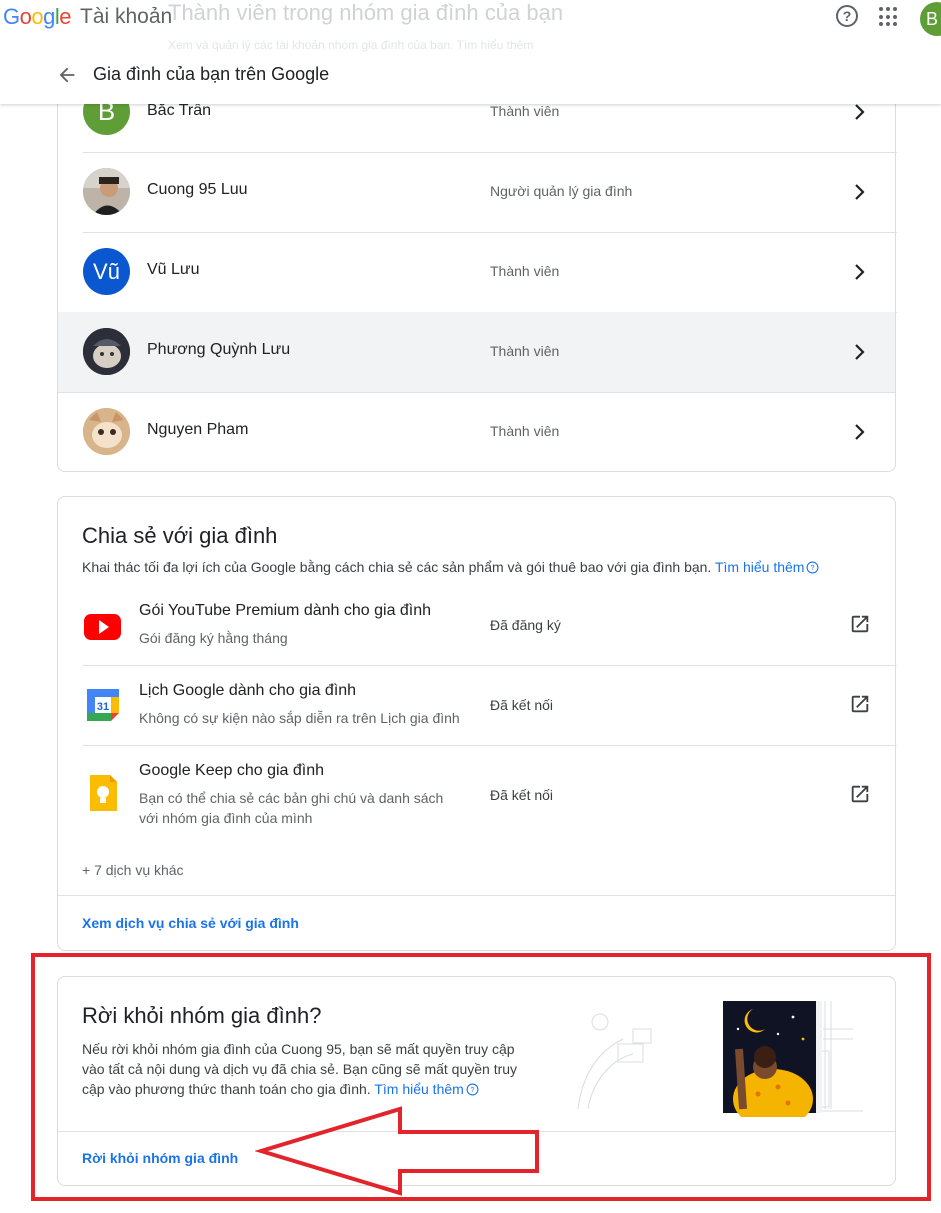  I want to click on annotation-arrow-icon, so click(397, 1151).